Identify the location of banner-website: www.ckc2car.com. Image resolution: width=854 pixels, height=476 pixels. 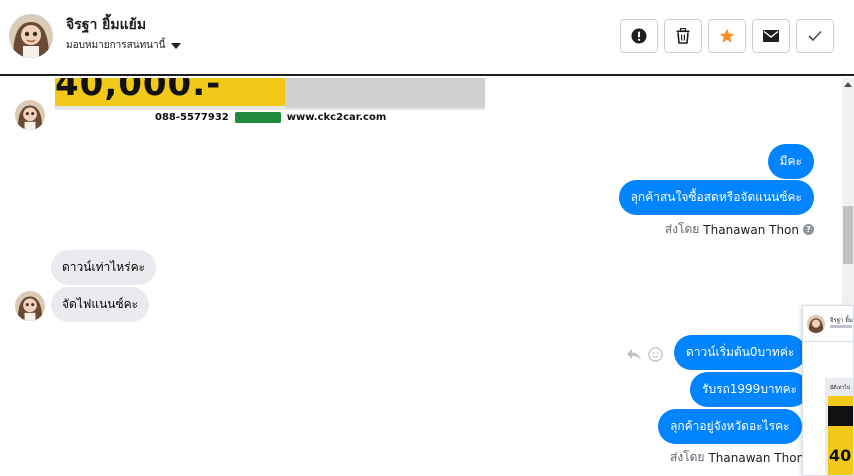
(336, 117).